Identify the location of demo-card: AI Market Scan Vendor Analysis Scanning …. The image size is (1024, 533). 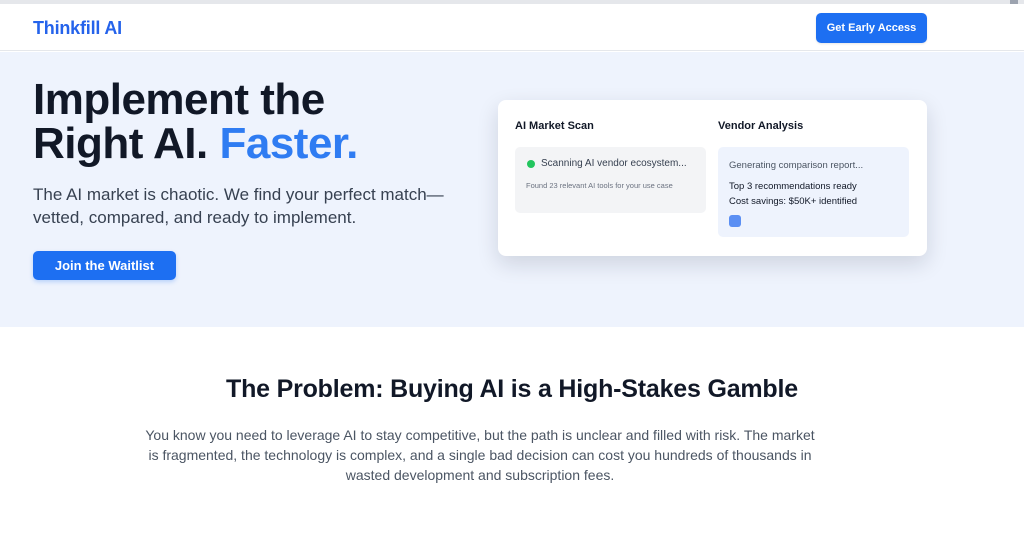
(712, 178).